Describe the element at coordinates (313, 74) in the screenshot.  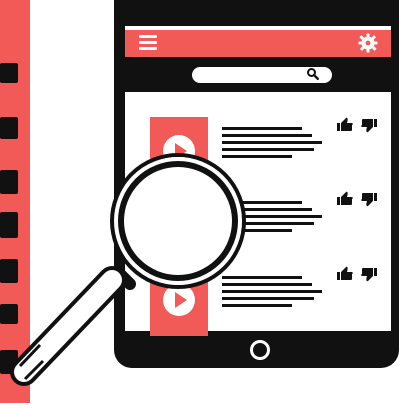
I see `search-icon` at that location.